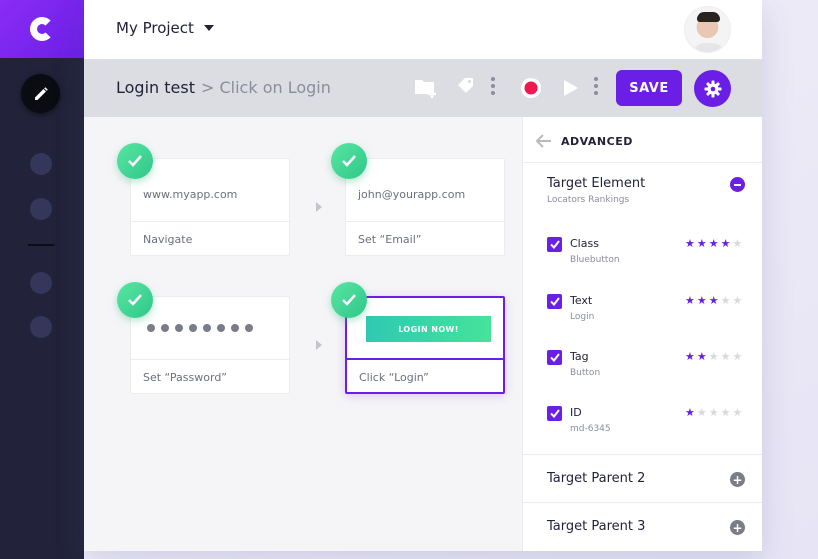 The width and height of the screenshot is (818, 559). Describe the element at coordinates (579, 356) in the screenshot. I see `locator-name: Tag` at that location.